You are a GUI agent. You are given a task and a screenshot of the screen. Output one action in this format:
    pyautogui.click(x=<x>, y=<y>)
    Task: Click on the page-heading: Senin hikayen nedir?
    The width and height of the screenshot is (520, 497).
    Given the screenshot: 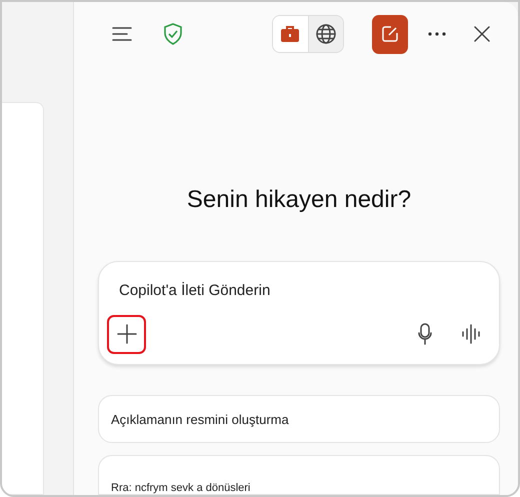 What is the action you would take?
    pyautogui.click(x=299, y=200)
    